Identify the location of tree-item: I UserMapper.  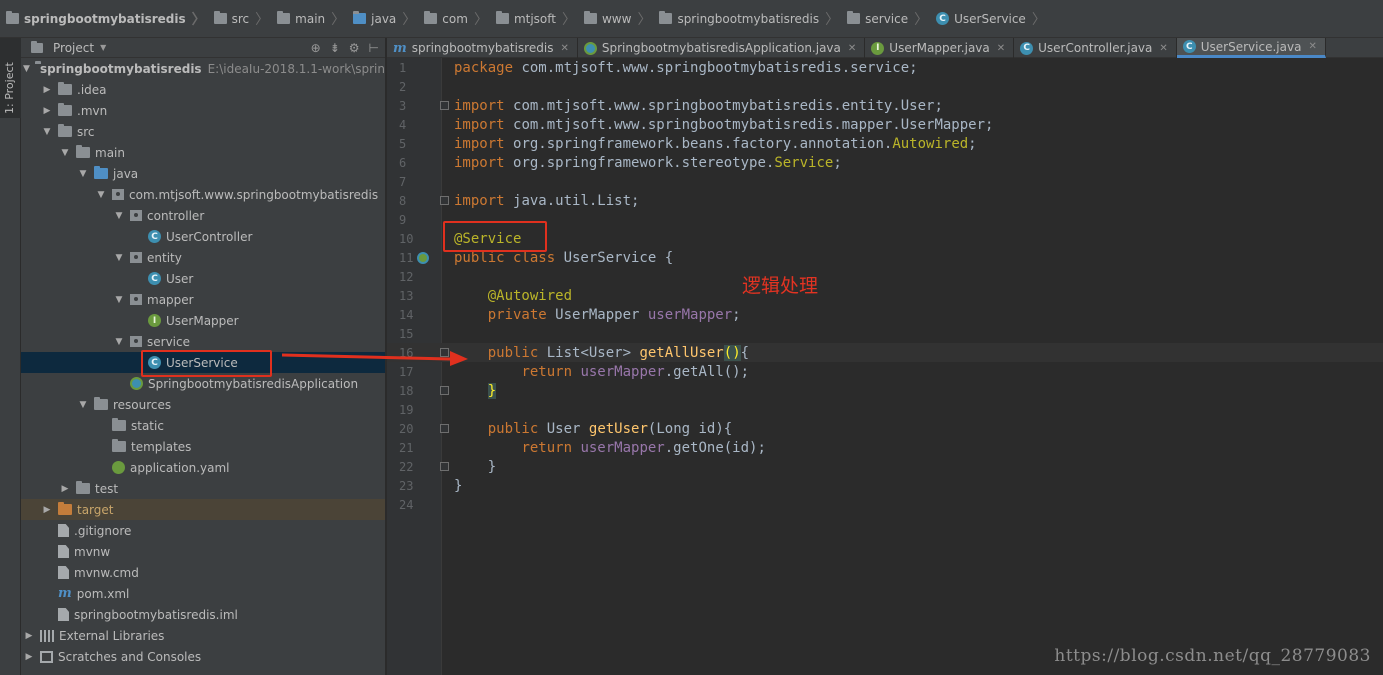
(203, 320).